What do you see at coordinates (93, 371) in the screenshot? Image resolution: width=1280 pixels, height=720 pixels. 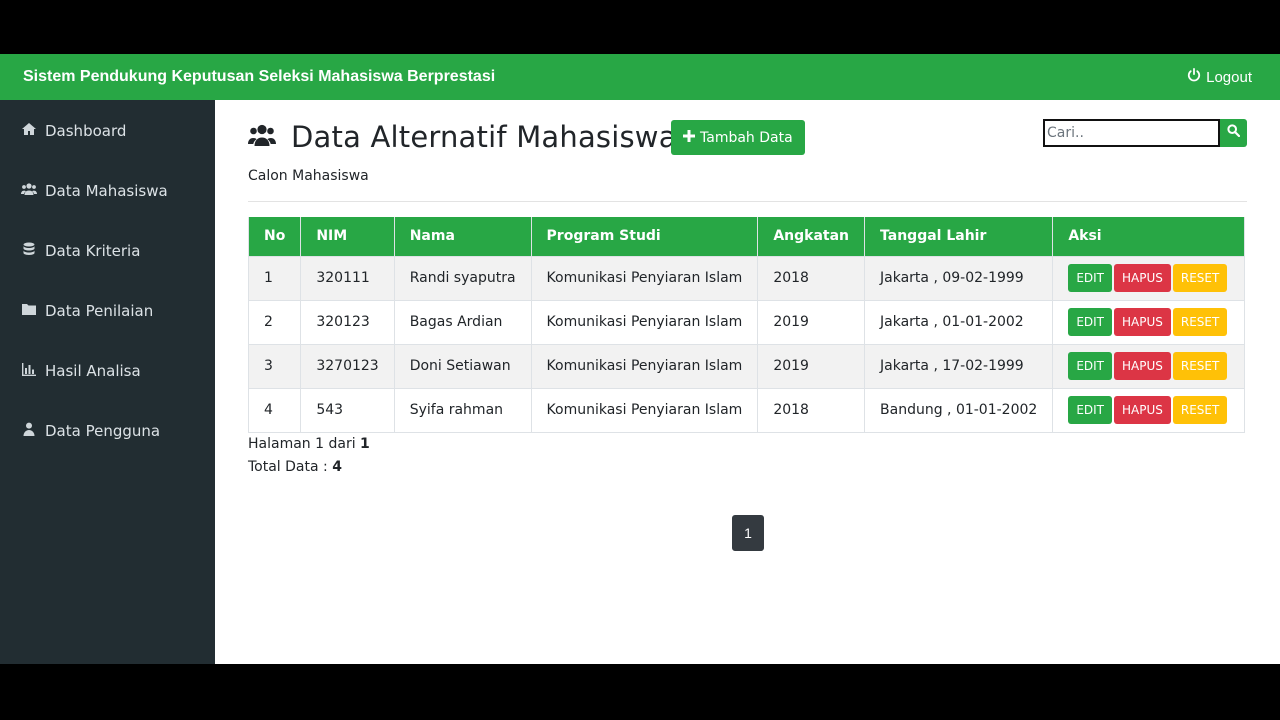 I see `sidebar-item-label: Hasil Analisa` at bounding box center [93, 371].